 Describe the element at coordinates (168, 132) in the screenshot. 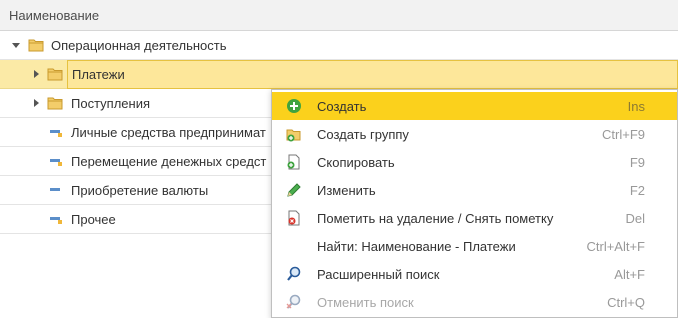

I see `tree-row-label: Личные средства предпринимат` at that location.